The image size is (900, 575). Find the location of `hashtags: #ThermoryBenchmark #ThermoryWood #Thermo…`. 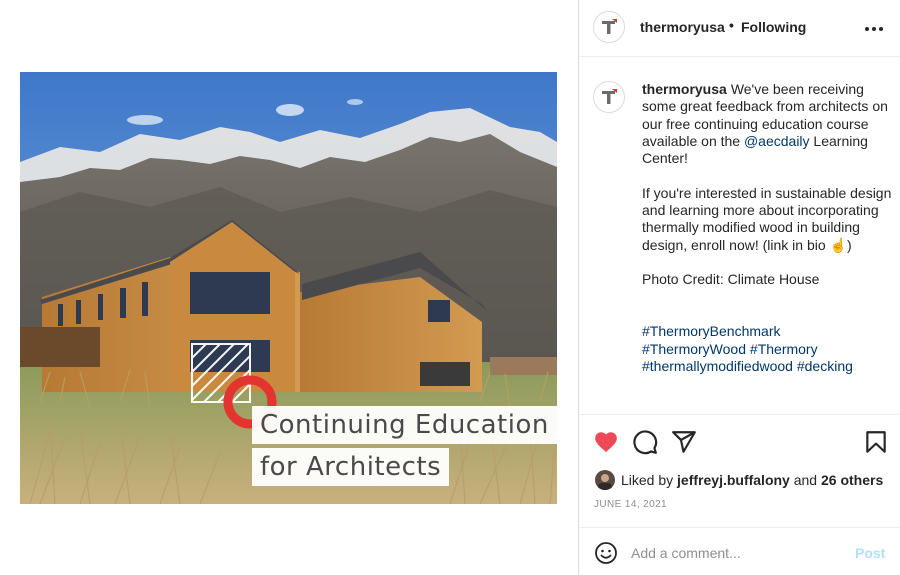

hashtags: #ThermoryBenchmark #ThermoryWood #Thermo… is located at coordinates (767, 349).